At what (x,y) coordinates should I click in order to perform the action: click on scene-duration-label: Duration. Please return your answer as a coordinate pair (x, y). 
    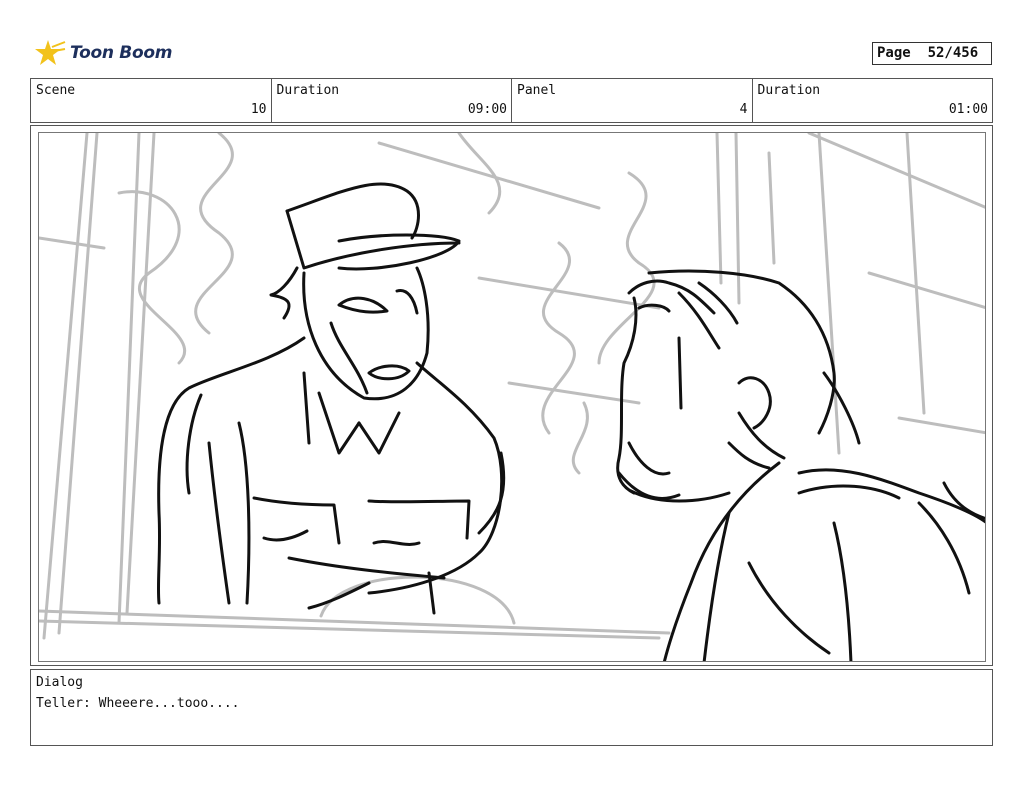
    Looking at the image, I should click on (308, 90).